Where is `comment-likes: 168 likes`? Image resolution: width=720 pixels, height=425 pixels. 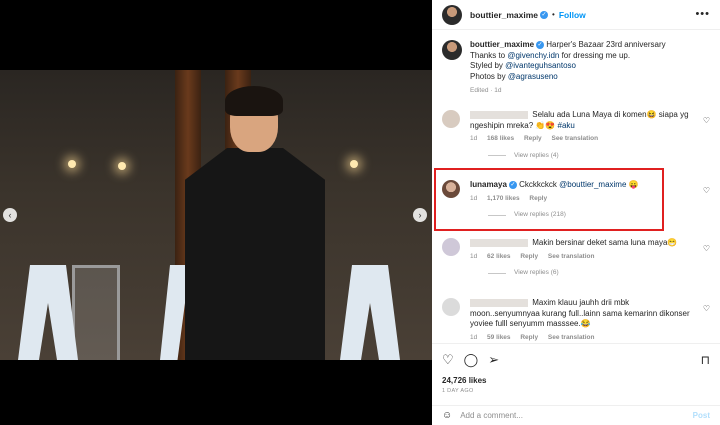 comment-likes: 168 likes is located at coordinates (500, 138).